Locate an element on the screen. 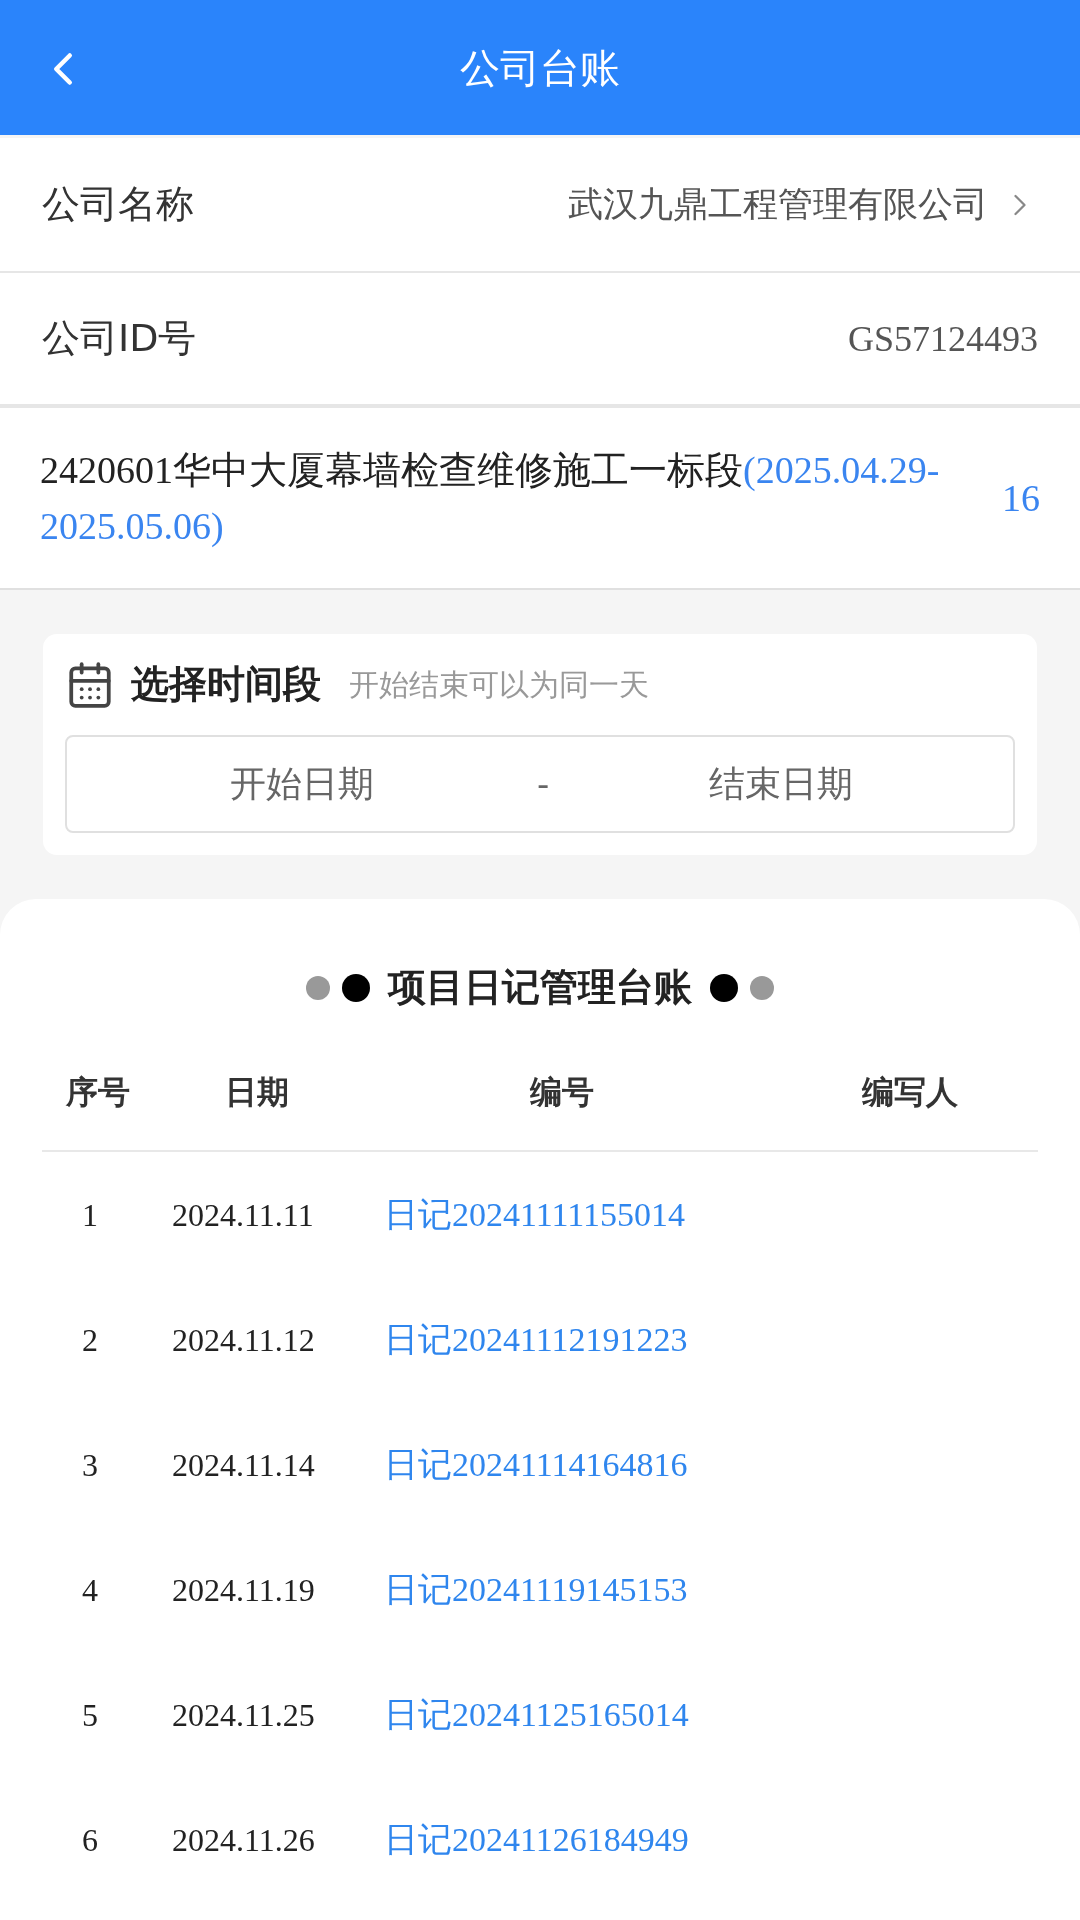  project-title: 2420601华中大厦幕墙检查维修施工一标段(2025.04.29-2025.05.06) is located at coordinates (490, 498).